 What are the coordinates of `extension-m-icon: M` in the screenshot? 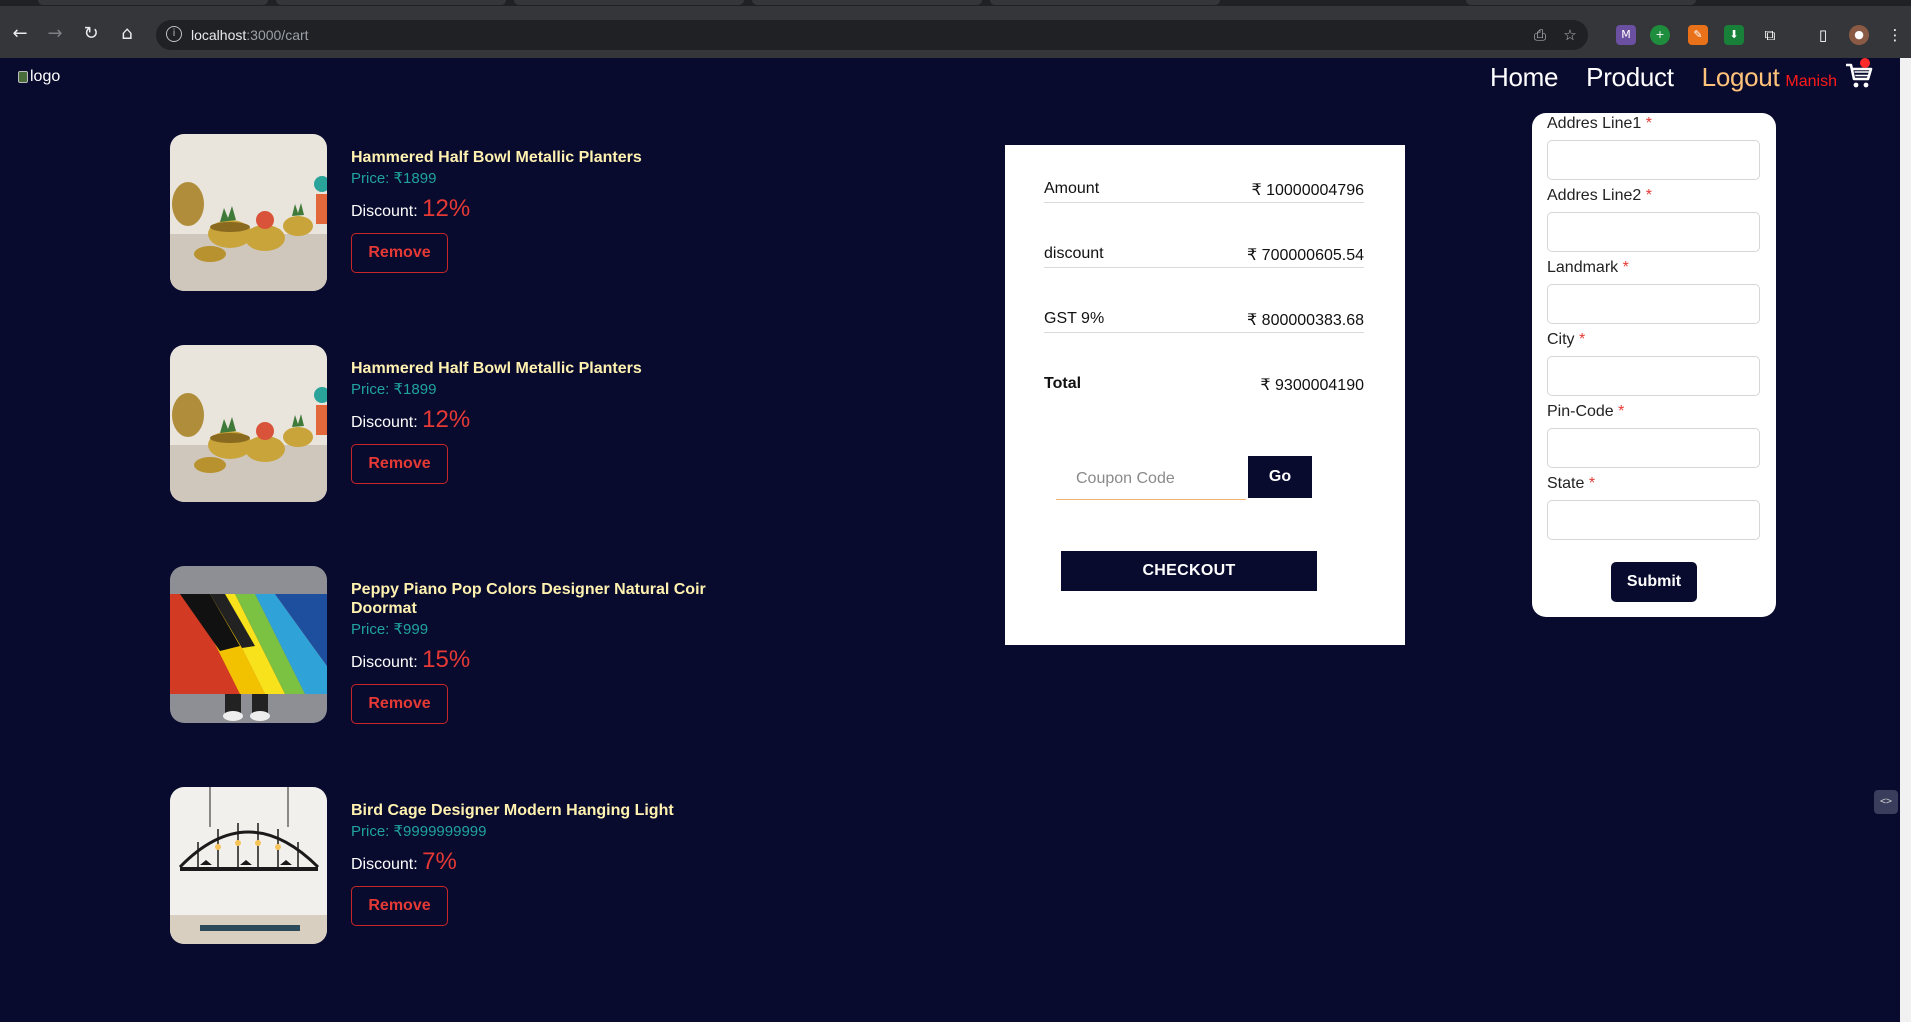 It's located at (1626, 35).